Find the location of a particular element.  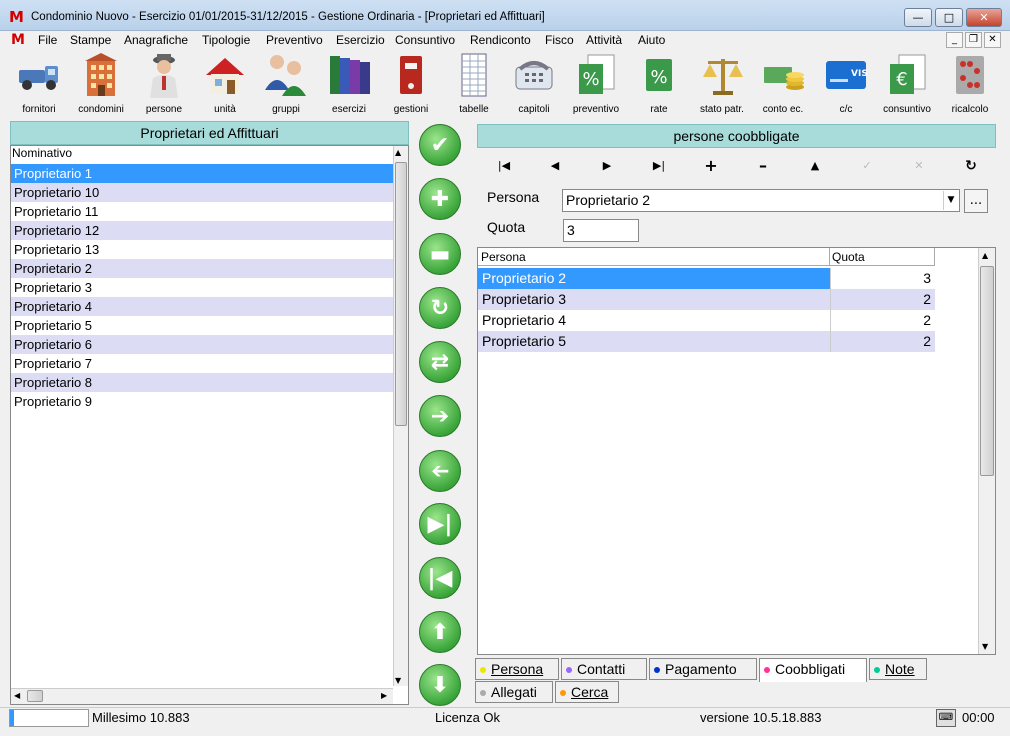

grid-header-persona: Persona is located at coordinates (654, 257).